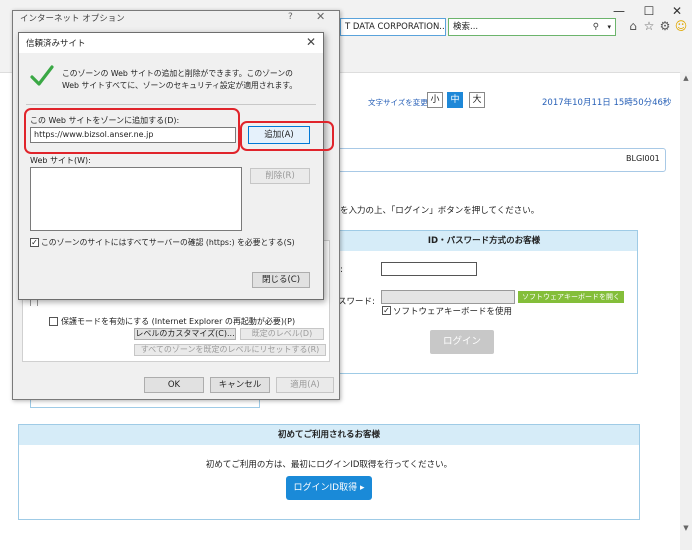  Describe the element at coordinates (230, 350) in the screenshot. I see `reset-all-zones-button: すべてのゾーンを既定のレベルにリセットする(R)` at that location.